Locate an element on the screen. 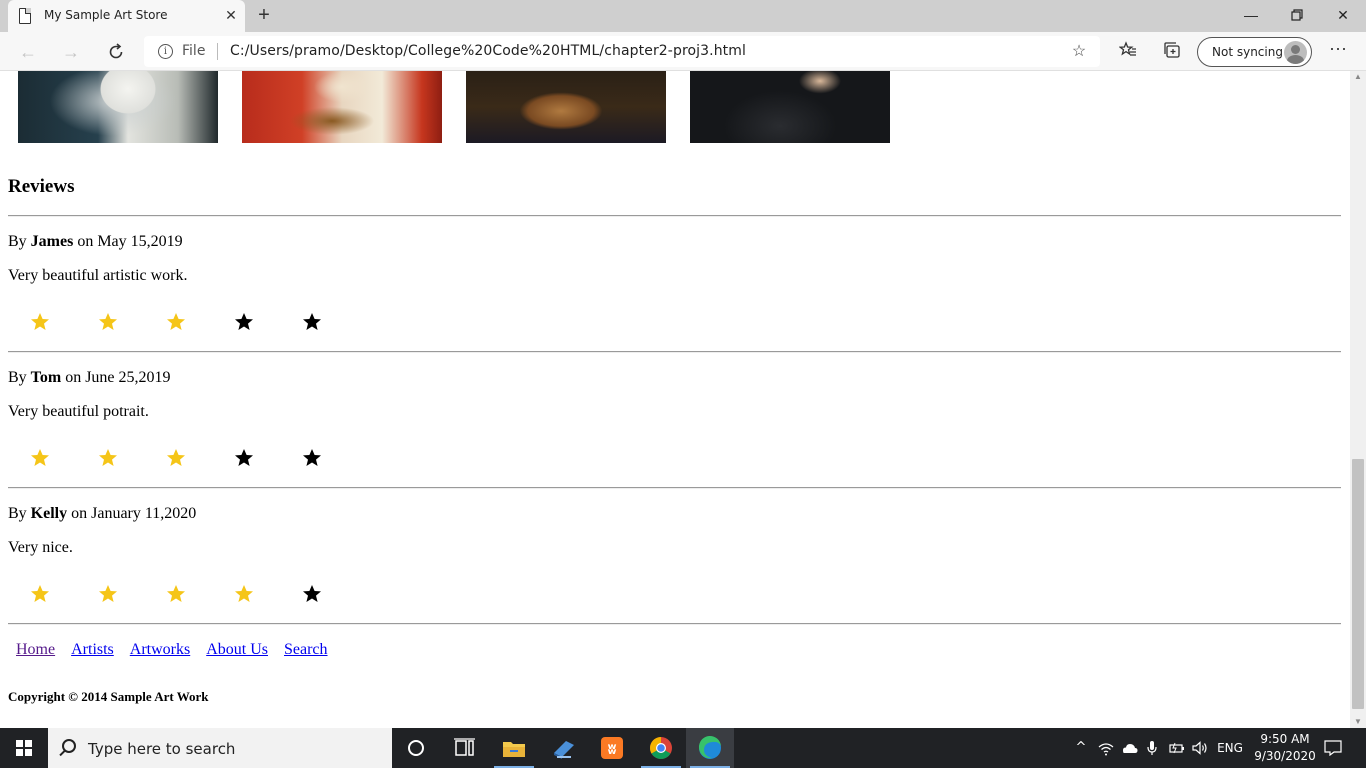 The height and width of the screenshot is (768, 1366). forward-icon: → is located at coordinates (71, 52).